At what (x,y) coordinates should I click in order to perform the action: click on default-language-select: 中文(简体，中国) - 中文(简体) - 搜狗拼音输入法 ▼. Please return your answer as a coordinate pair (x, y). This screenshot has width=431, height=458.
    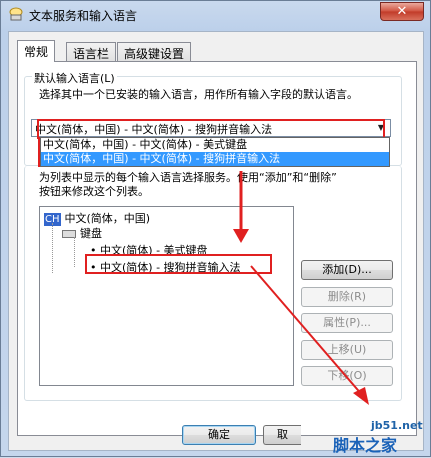
    Looking at the image, I should click on (211, 128).